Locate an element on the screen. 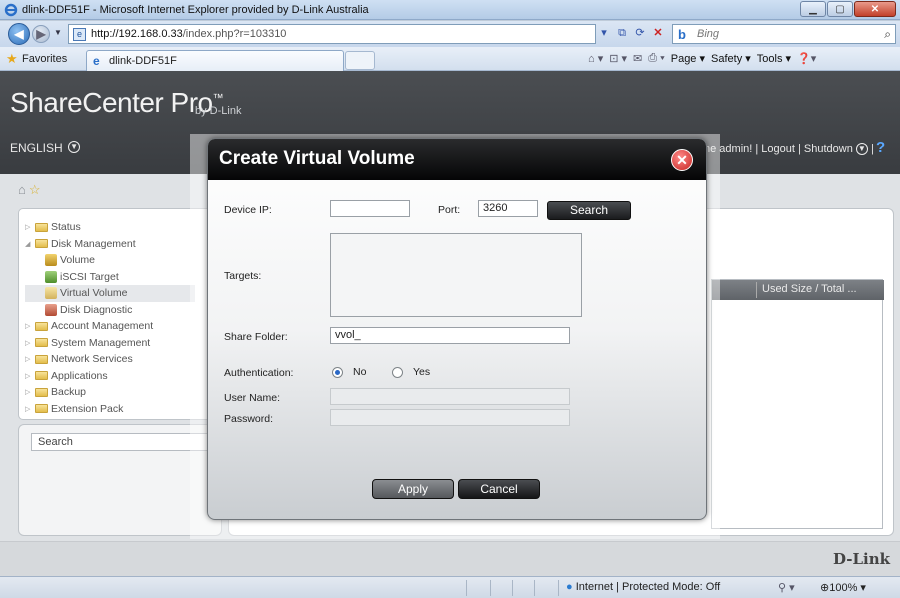  user-menu: ne admin! | Logout | Shutdown ▼ | is located at coordinates (789, 149).